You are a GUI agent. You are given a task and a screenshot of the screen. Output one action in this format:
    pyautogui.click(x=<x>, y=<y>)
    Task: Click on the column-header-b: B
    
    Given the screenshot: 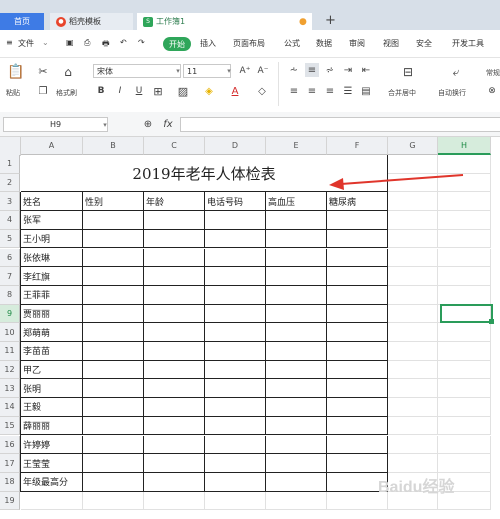 What is the action you would take?
    pyautogui.click(x=113, y=146)
    